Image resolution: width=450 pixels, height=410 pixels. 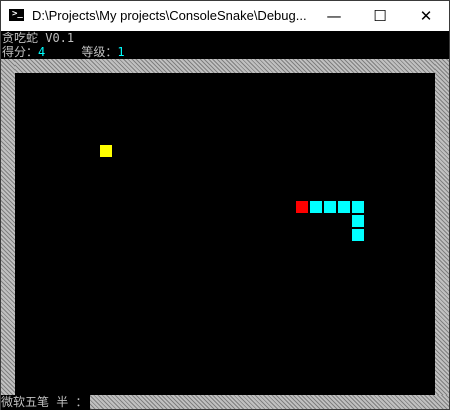 What do you see at coordinates (42, 52) in the screenshot?
I see `score-value: 4` at bounding box center [42, 52].